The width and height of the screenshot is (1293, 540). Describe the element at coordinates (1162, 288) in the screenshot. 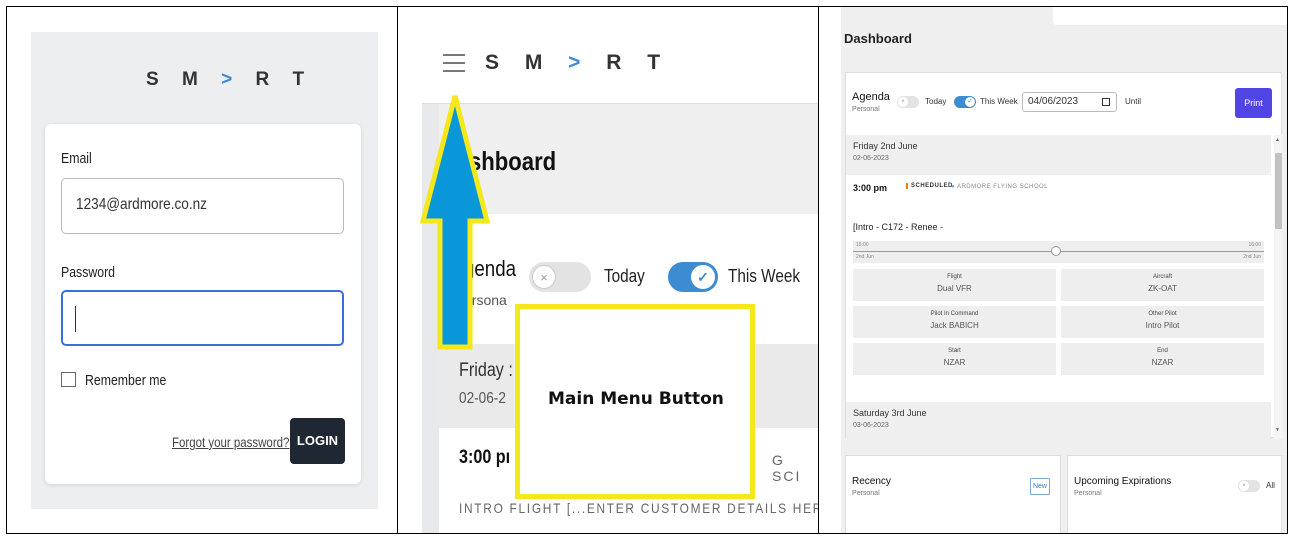

I see `detail-value: ZK-OAT` at that location.